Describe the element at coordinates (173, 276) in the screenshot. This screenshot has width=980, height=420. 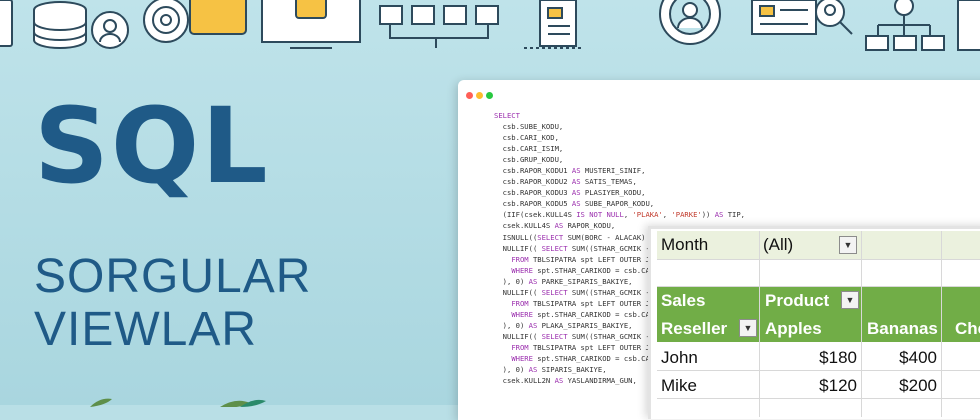
I see `subtitle-line-1: SORGULAR` at that location.